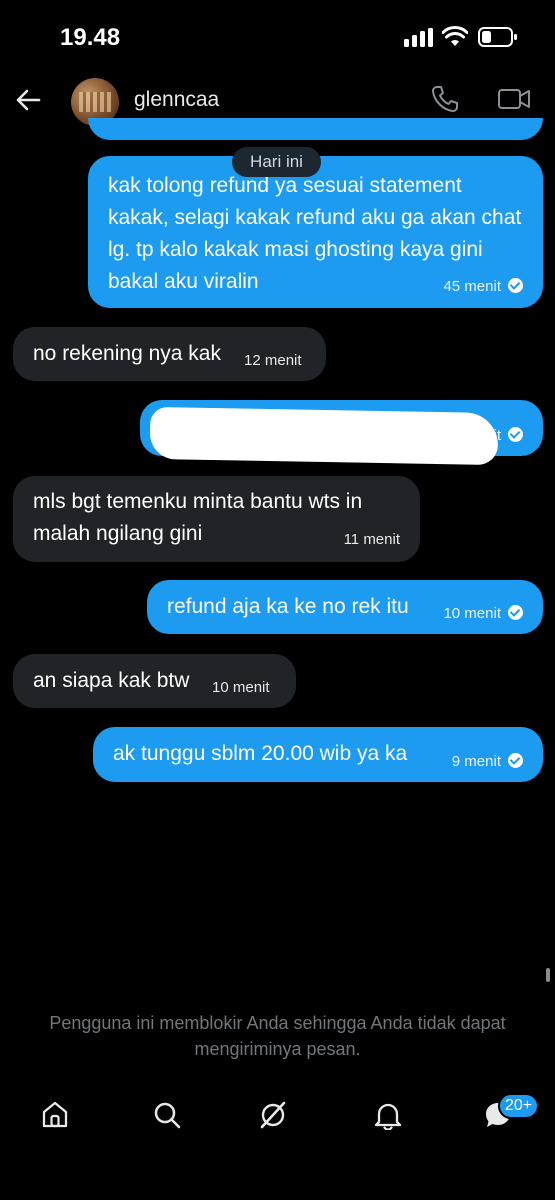  Describe the element at coordinates (127, 353) in the screenshot. I see `message-text: no rekening nya kak` at that location.